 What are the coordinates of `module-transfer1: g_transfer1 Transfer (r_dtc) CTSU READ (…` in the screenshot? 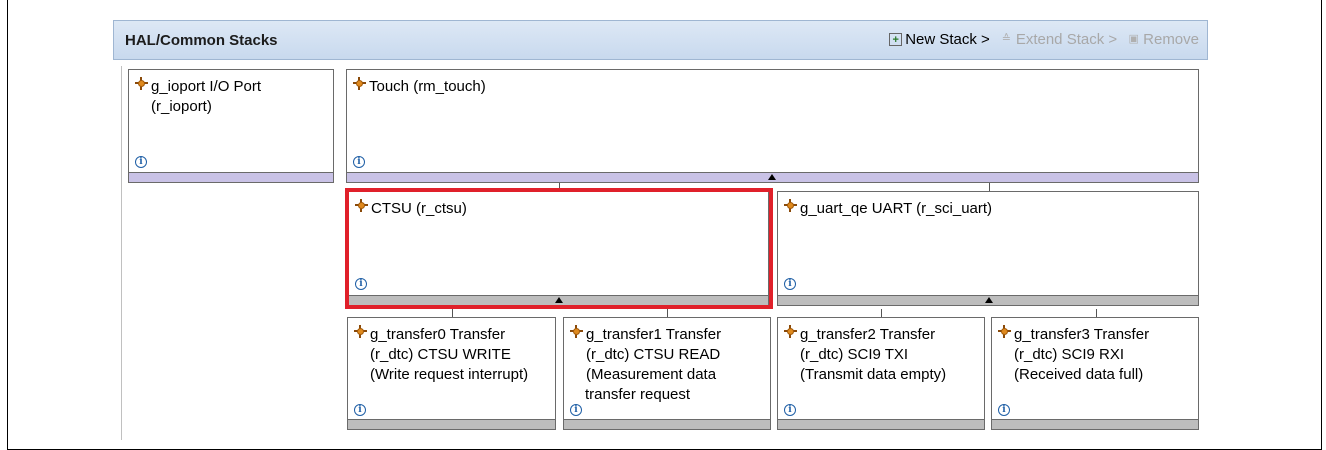 It's located at (667, 373).